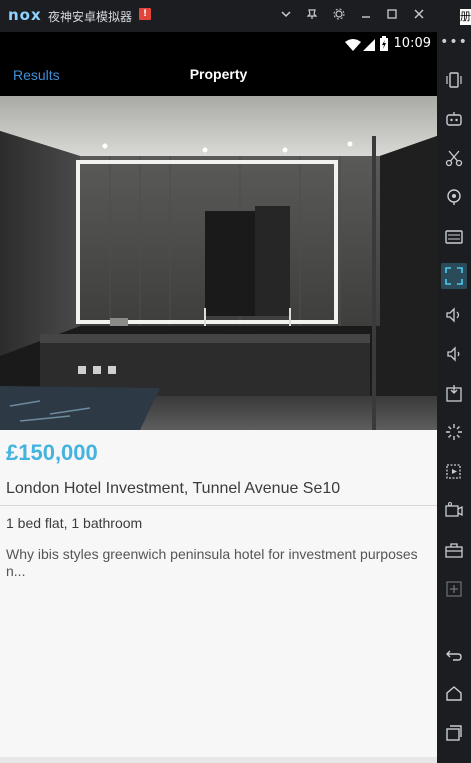 The height and width of the screenshot is (763, 471). I want to click on add-icon, so click(454, 589).